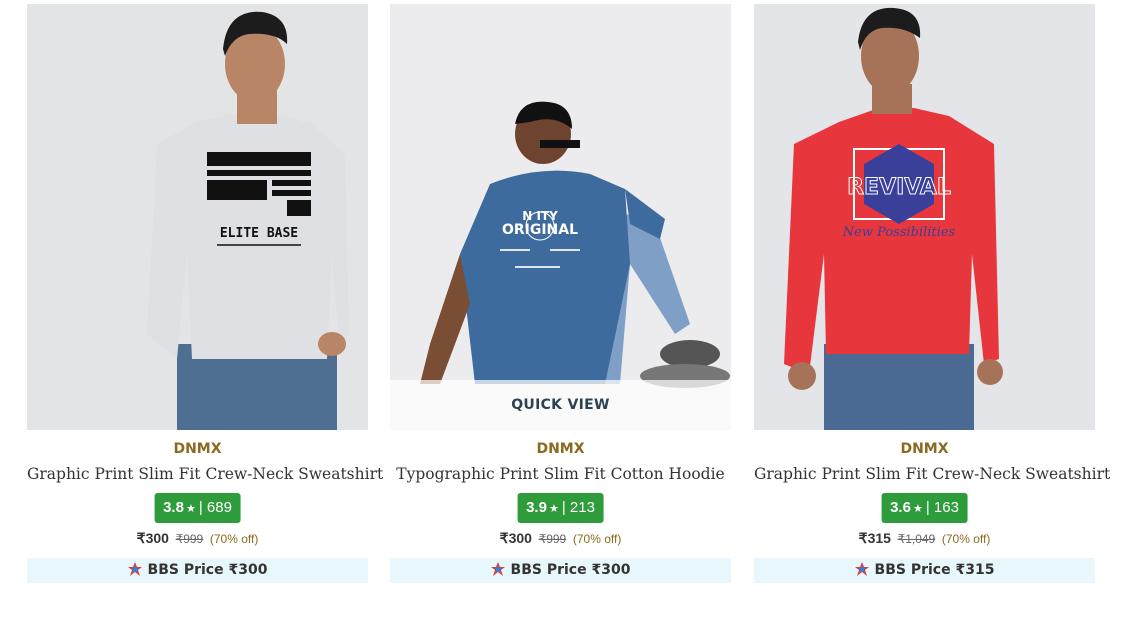  What do you see at coordinates (899, 232) in the screenshot?
I see `print-text: New Possibilities` at bounding box center [899, 232].